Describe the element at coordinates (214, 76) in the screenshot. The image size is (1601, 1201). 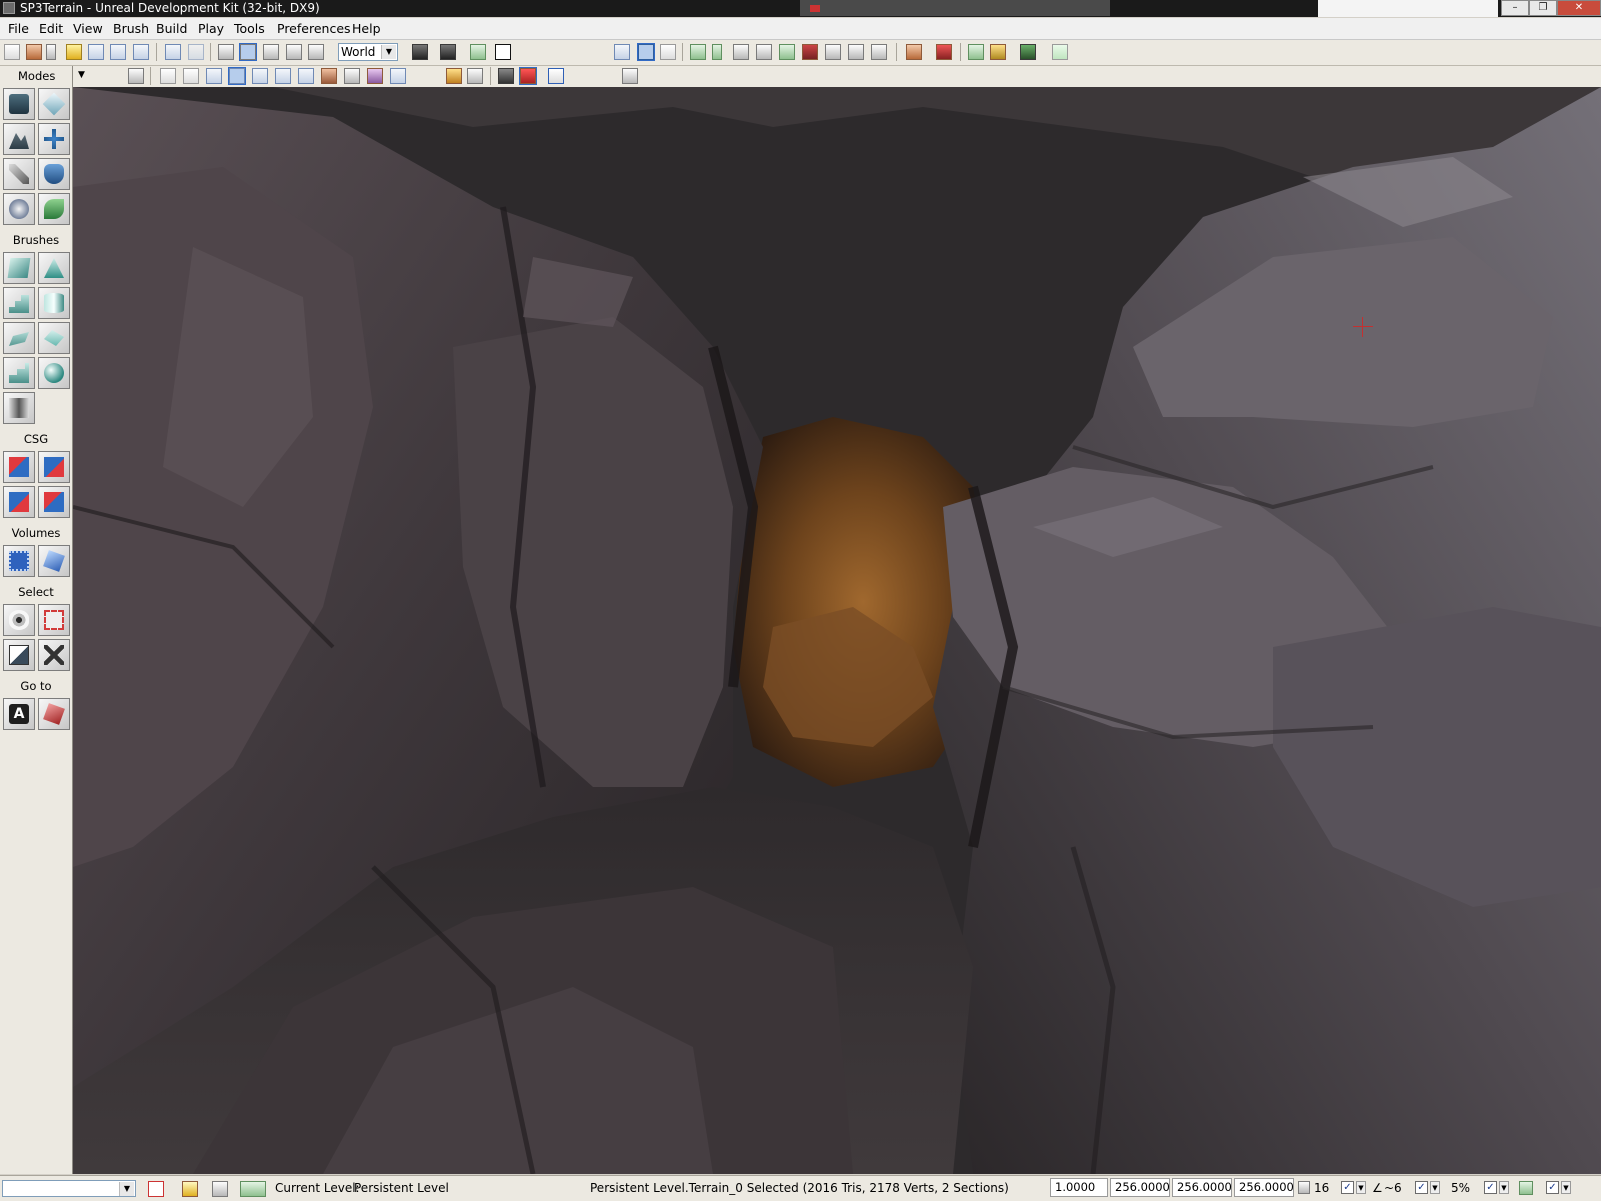
I see `unlit-icon` at that location.